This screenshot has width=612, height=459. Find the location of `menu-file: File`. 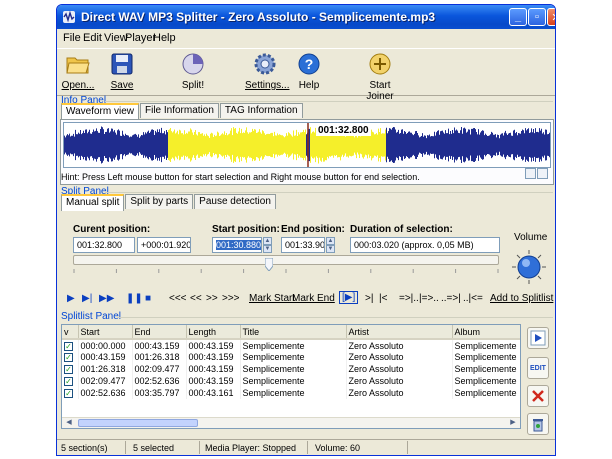

menu-file: File is located at coordinates (72, 38).